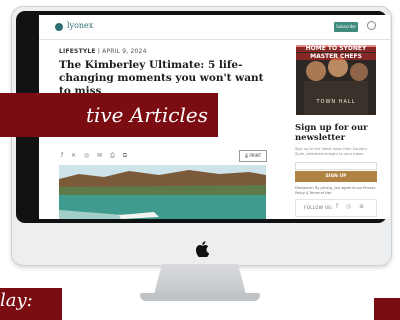 The image size is (400, 320). What do you see at coordinates (162, 192) in the screenshot?
I see `hero-image` at bounding box center [162, 192].